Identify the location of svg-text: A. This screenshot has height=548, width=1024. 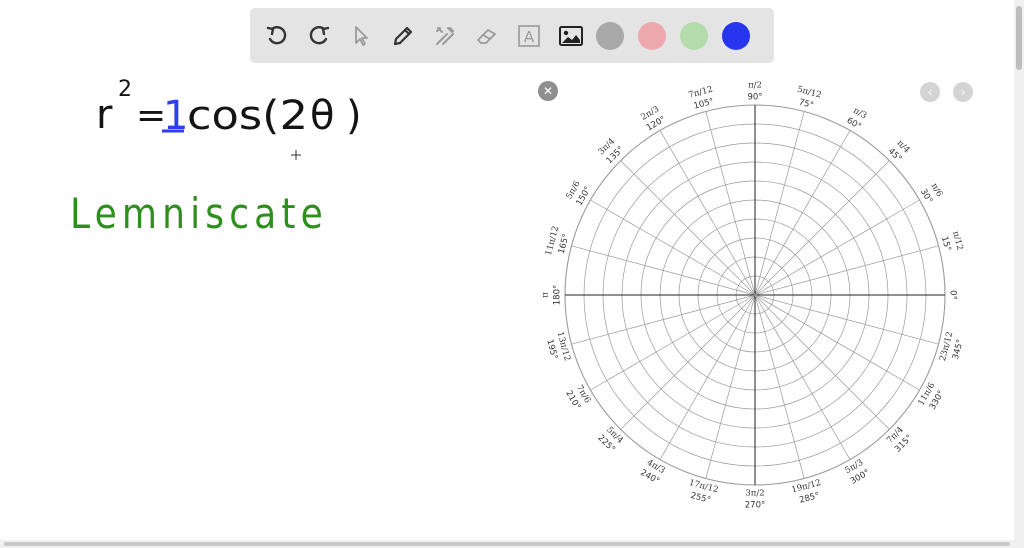
(529, 37).